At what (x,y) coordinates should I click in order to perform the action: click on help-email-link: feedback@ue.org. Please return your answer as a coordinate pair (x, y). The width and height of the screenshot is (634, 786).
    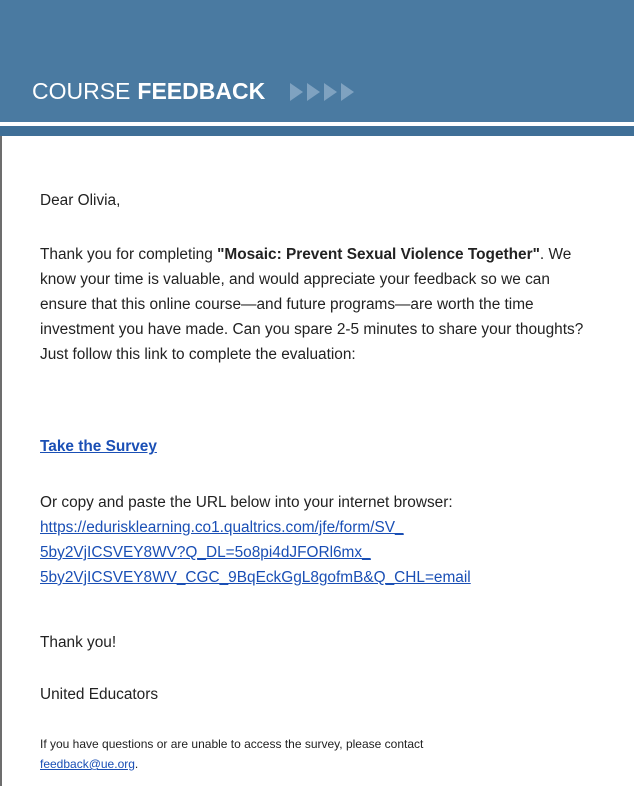
    Looking at the image, I should click on (87, 764).